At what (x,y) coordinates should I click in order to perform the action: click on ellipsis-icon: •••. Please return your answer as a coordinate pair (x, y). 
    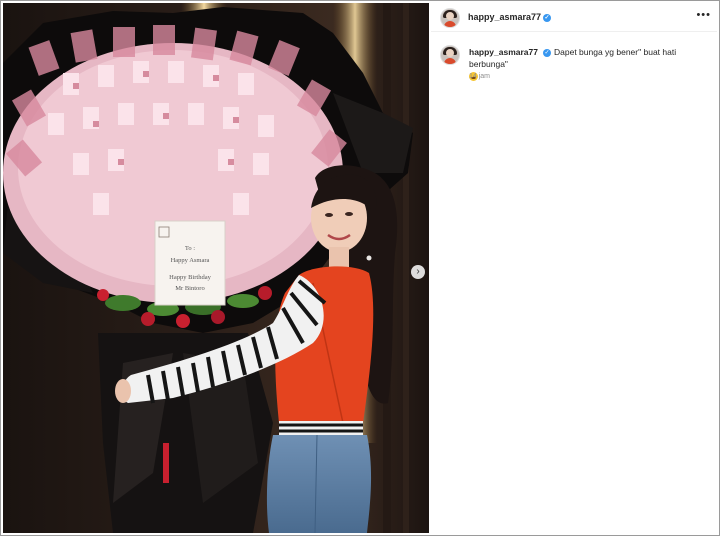
    Looking at the image, I should click on (703, 15).